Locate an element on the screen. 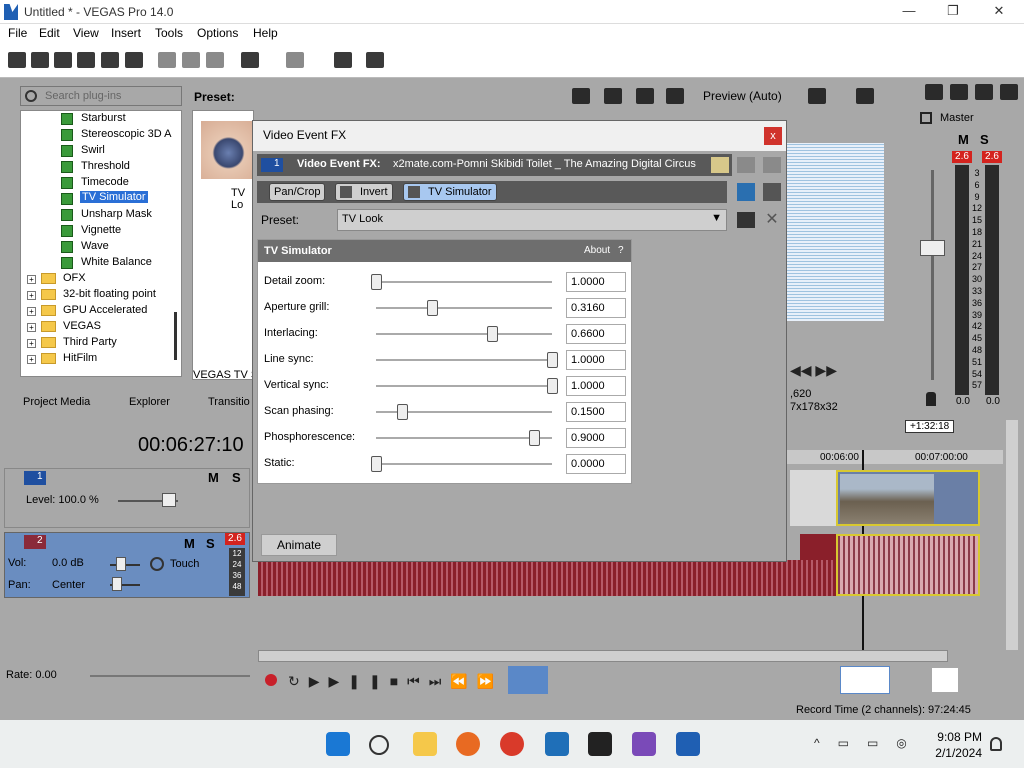 The image size is (1024, 768). delete-preset-icon: ✕ is located at coordinates (772, 220).